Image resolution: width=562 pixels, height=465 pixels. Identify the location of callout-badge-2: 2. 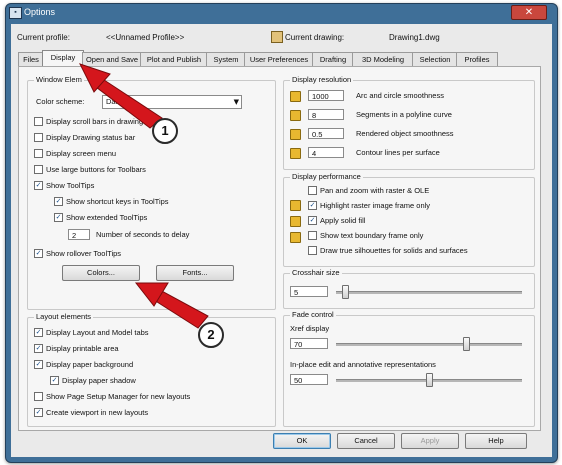
(211, 335).